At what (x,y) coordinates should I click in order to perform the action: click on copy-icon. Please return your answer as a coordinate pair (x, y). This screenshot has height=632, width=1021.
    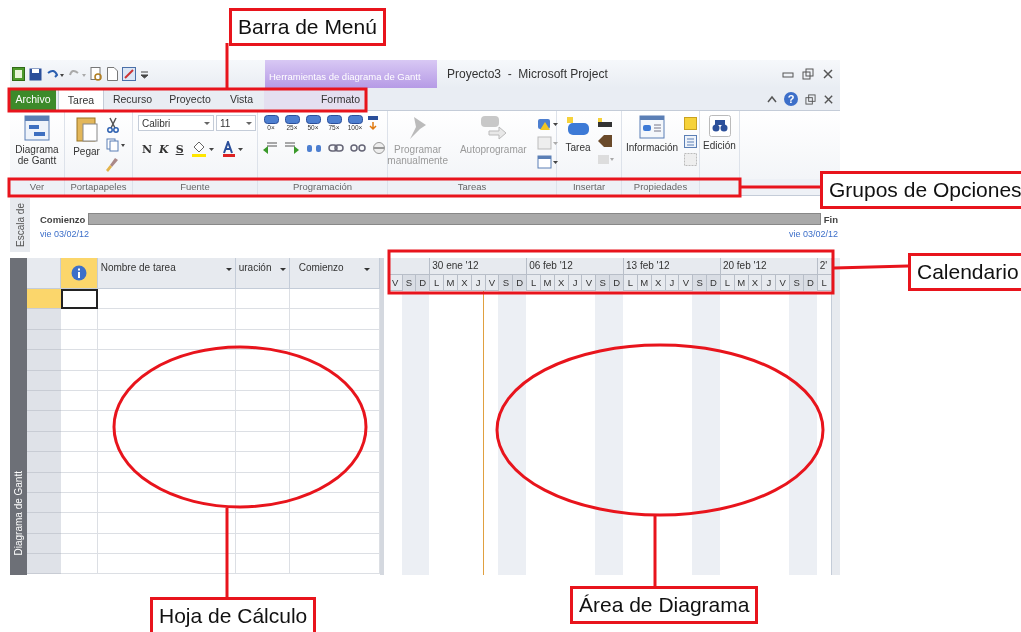
    Looking at the image, I should click on (115, 145).